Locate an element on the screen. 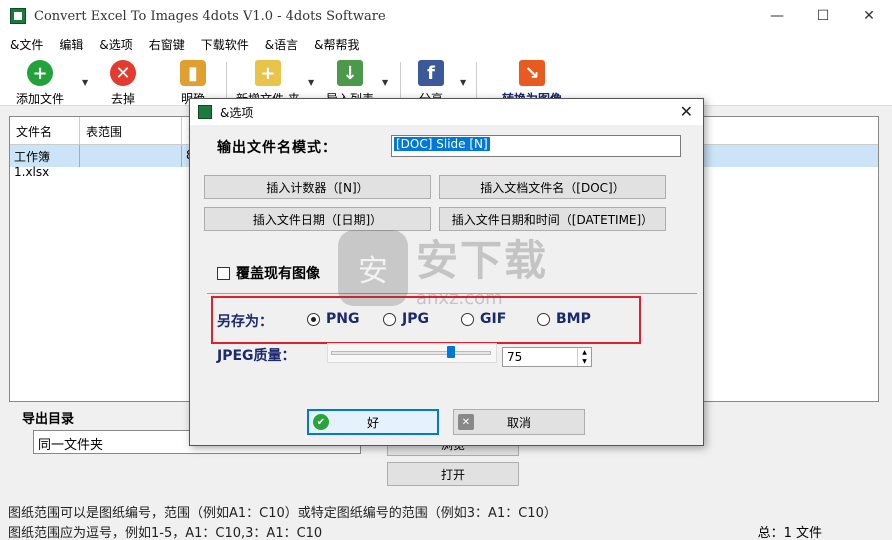 The width and height of the screenshot is (892, 540). dialog-title: &选项 is located at coordinates (237, 112).